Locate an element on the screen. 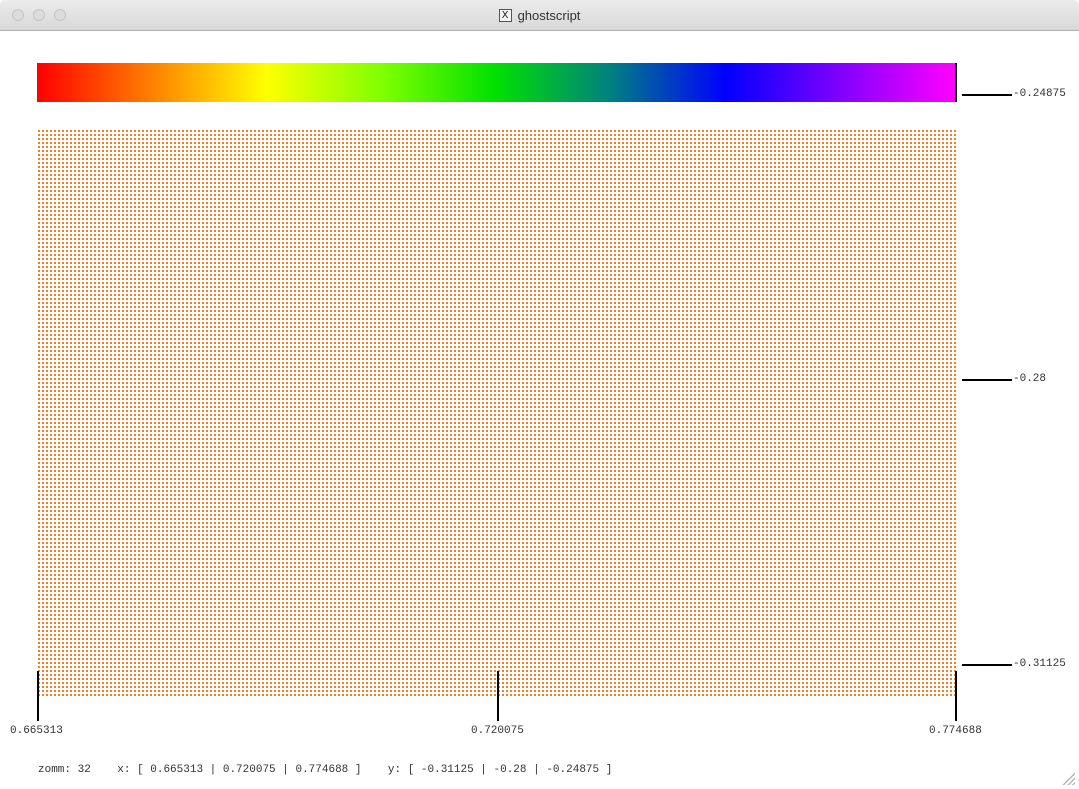 The image size is (1079, 789). x-tick-left is located at coordinates (38, 696).